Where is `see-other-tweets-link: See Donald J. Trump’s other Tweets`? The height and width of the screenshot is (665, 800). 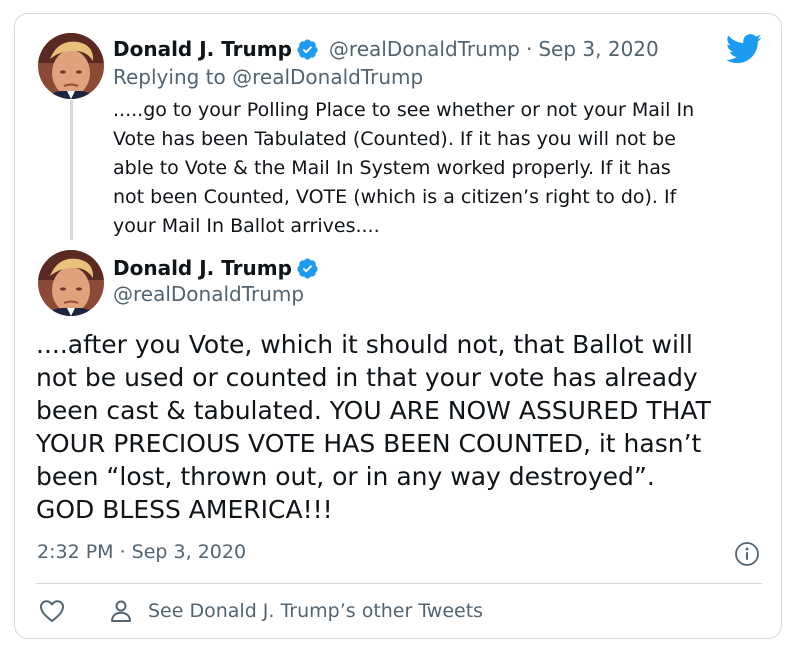 see-other-tweets-link: See Donald J. Trump’s other Tweets is located at coordinates (315, 611).